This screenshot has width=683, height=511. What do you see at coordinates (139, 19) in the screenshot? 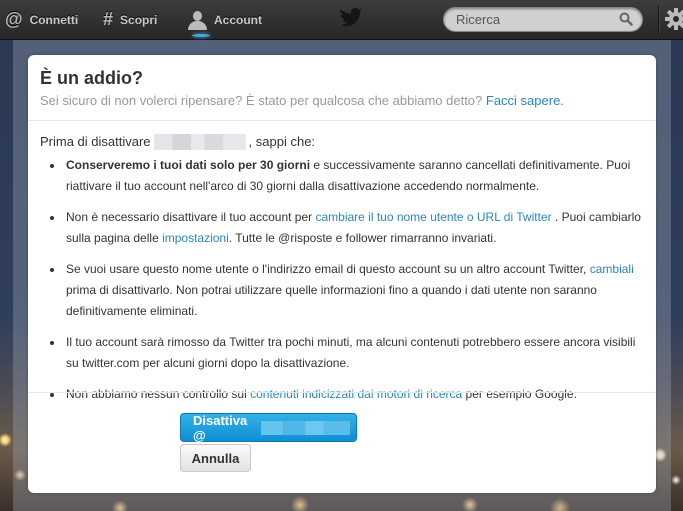
I see `nav-scopri-label: Scopri` at bounding box center [139, 19].